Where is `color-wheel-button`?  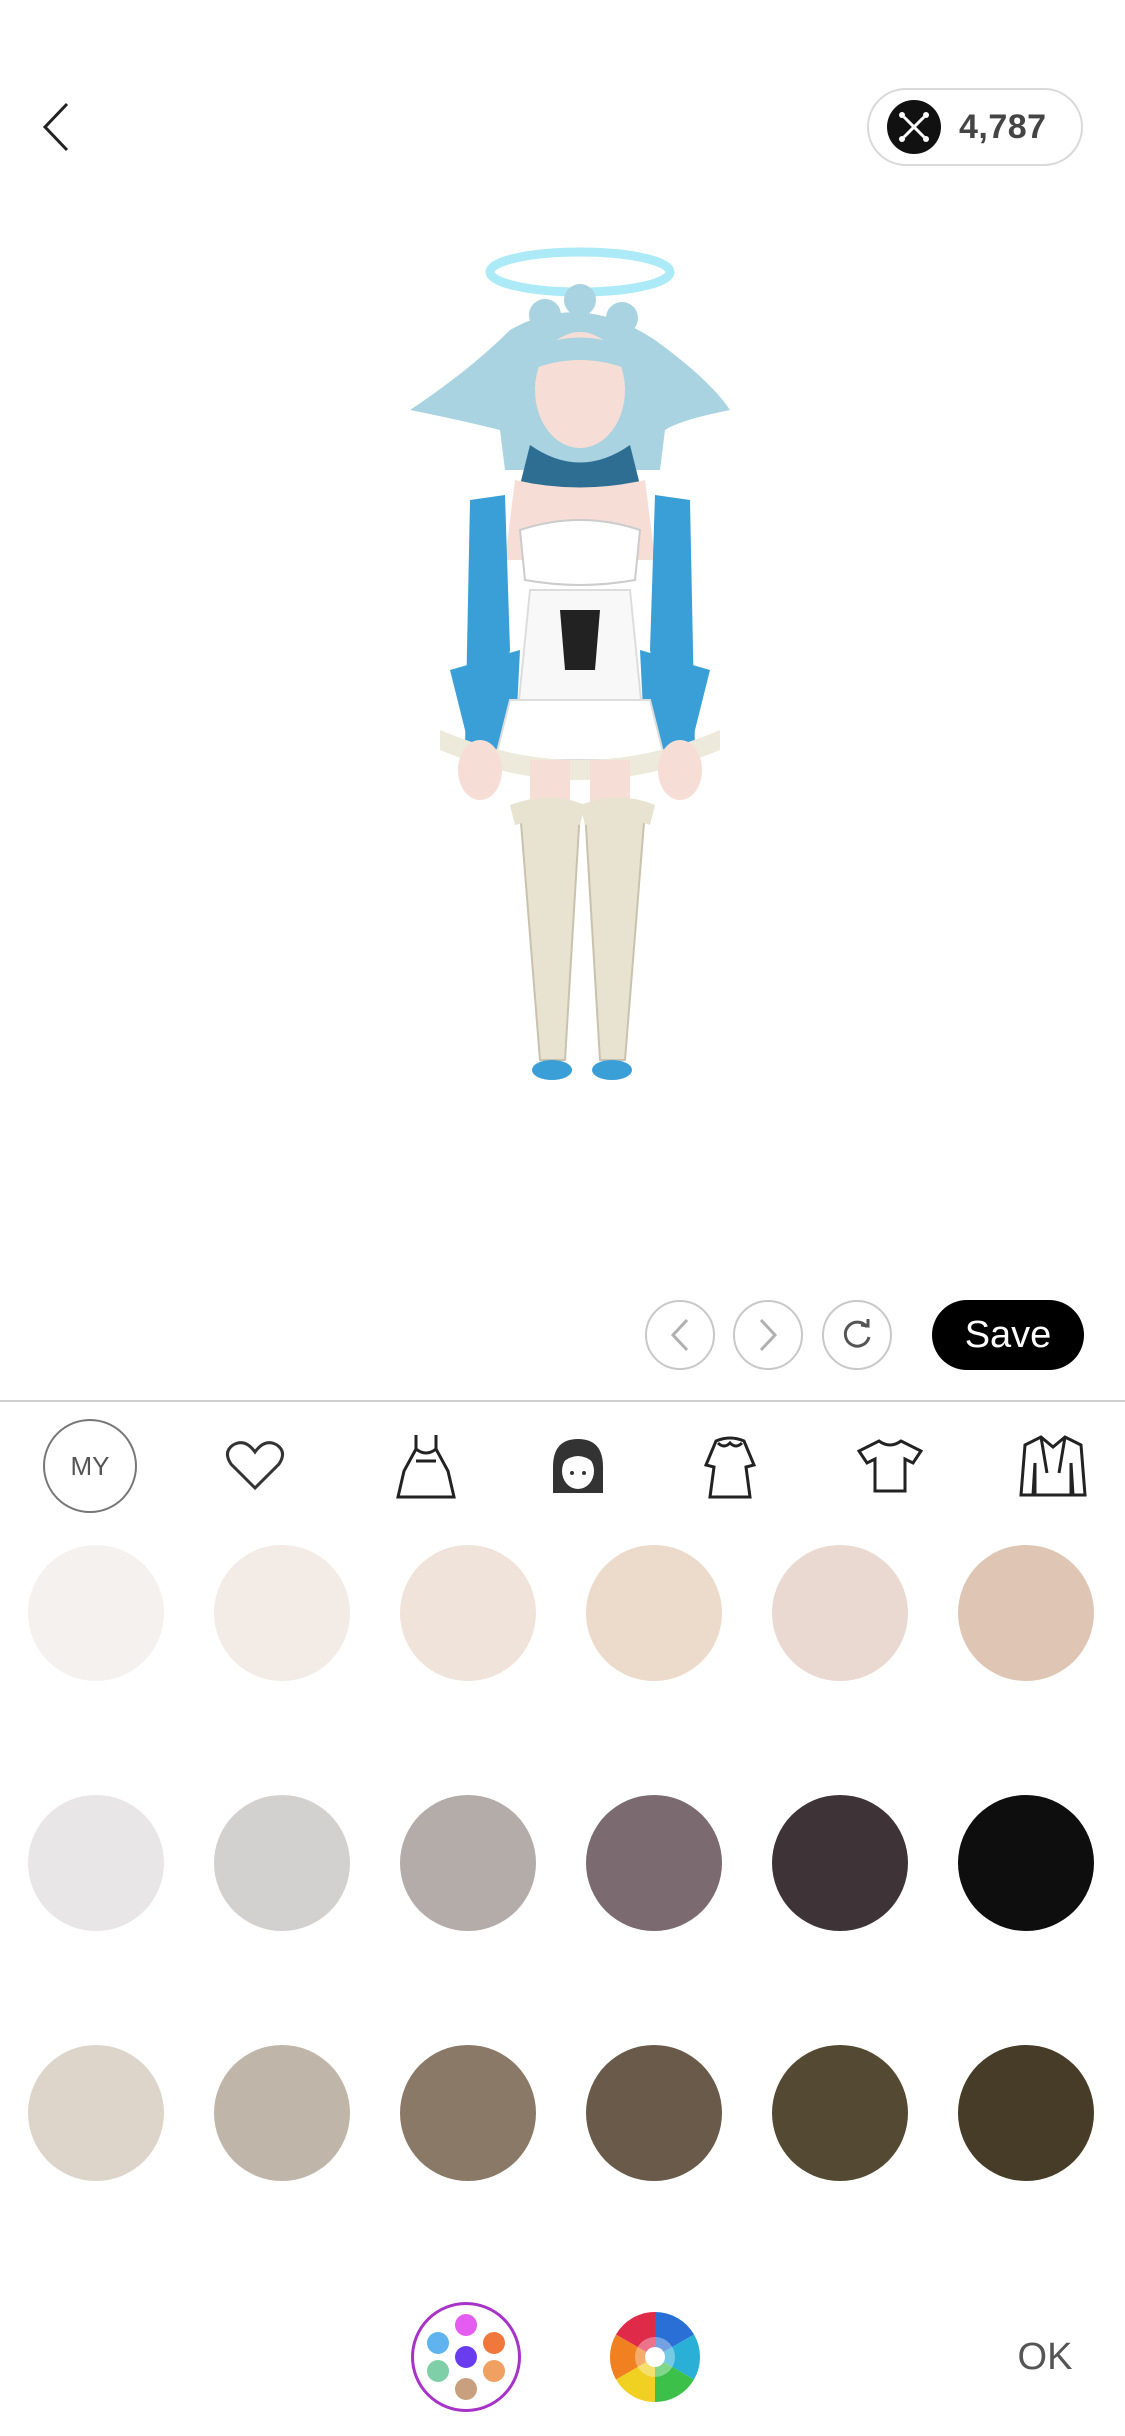 color-wheel-button is located at coordinates (655, 2357).